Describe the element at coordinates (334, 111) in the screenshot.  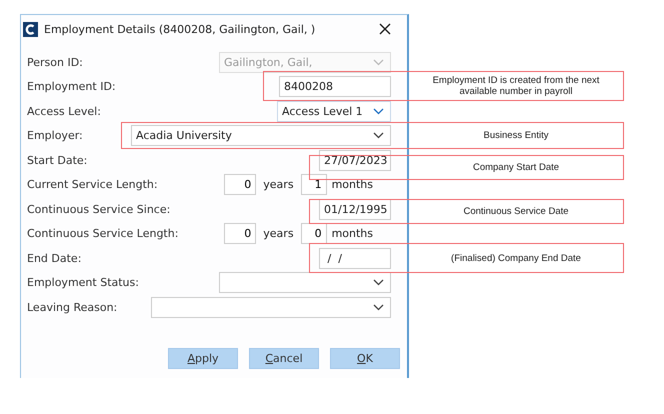
I see `dropdown-field: Access Level 1` at that location.